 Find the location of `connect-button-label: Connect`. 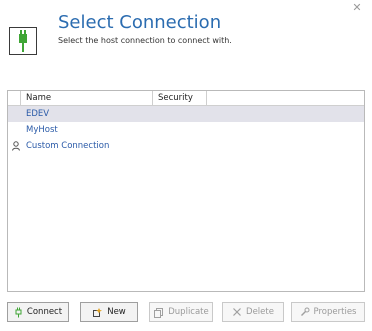

connect-button-label: Connect is located at coordinates (44, 312).